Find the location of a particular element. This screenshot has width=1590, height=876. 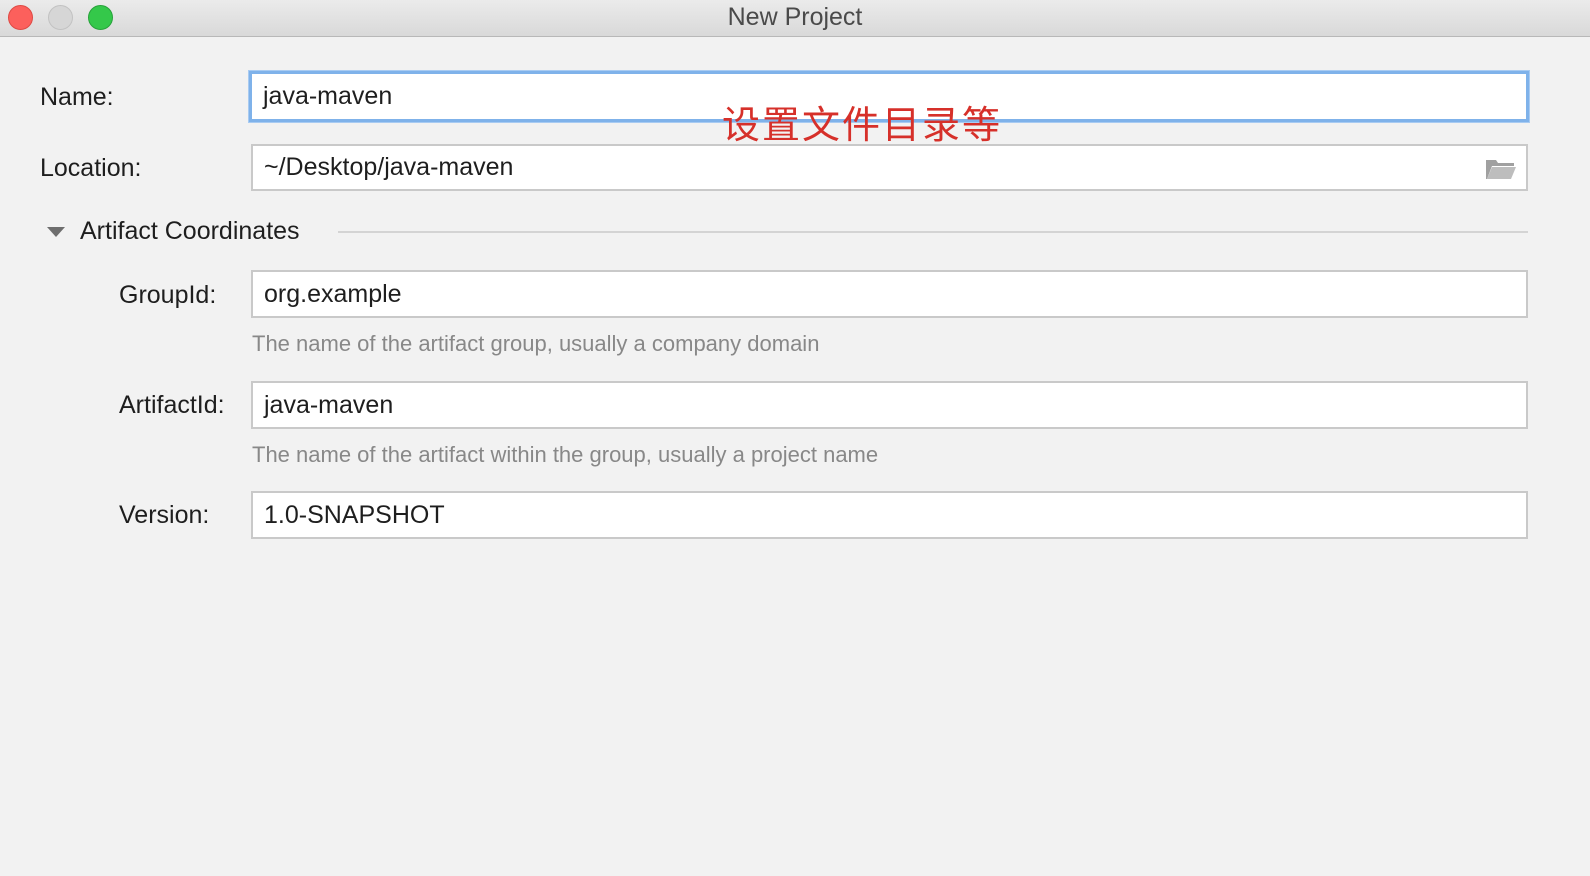

groupid-label: GroupId: is located at coordinates (168, 295).